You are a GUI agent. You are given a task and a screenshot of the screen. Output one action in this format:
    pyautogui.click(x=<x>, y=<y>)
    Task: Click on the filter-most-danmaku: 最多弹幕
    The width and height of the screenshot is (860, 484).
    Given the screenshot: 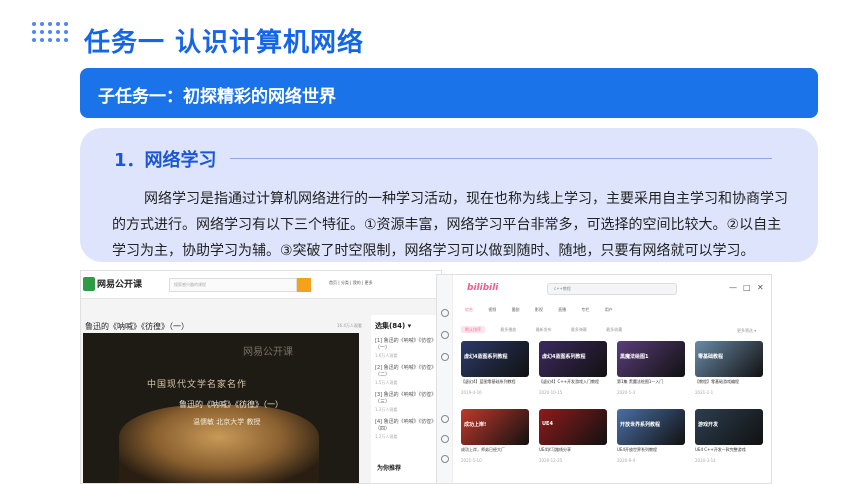 What is the action you would take?
    pyautogui.click(x=579, y=329)
    